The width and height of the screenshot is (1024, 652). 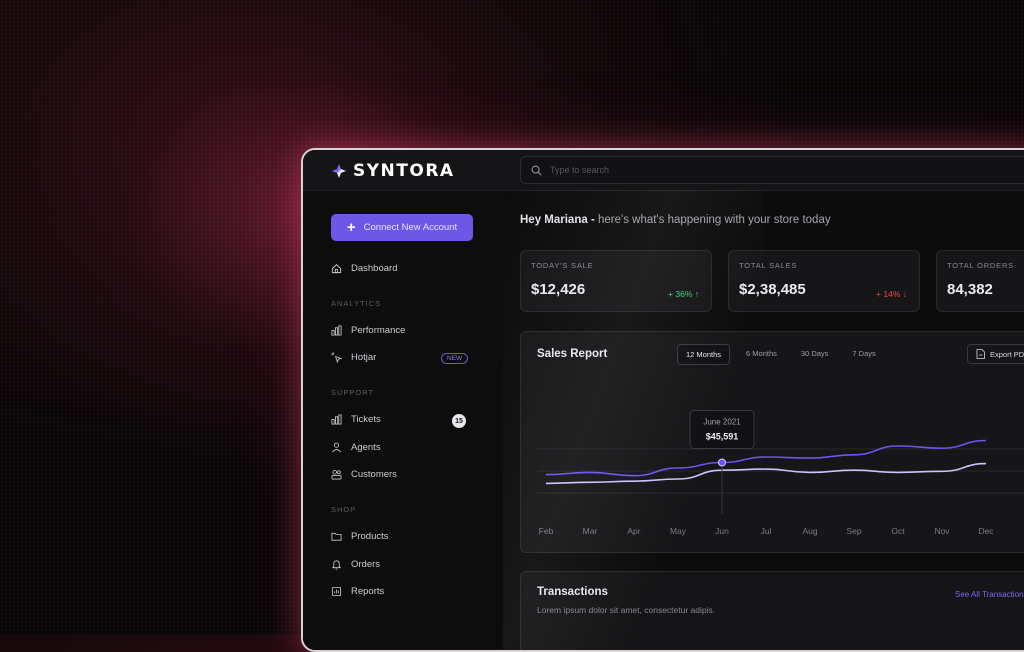 I want to click on stat-value: $2,38,485, so click(x=772, y=289).